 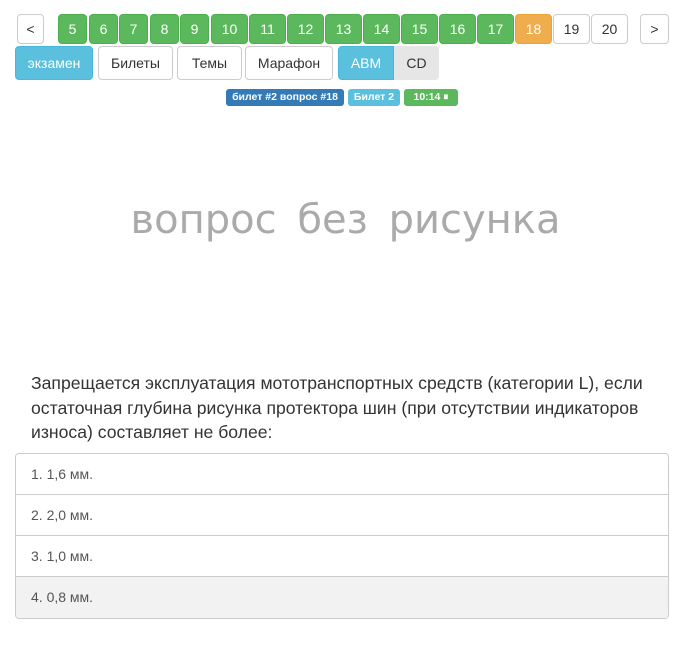 What do you see at coordinates (366, 63) in the screenshot?
I see `category-abm-button: ABM` at bounding box center [366, 63].